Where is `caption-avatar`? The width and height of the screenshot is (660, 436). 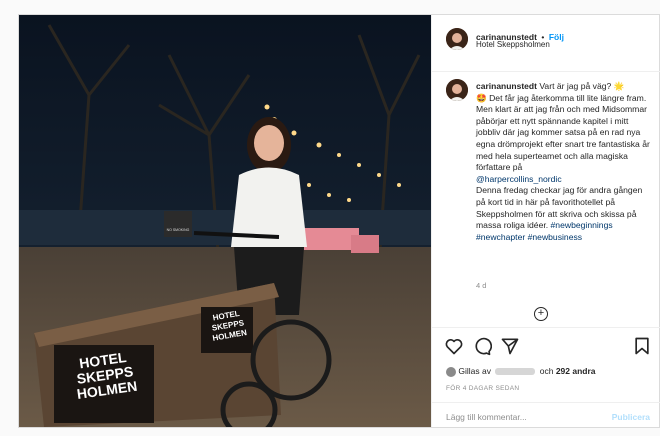
caption-avatar is located at coordinates (457, 90).